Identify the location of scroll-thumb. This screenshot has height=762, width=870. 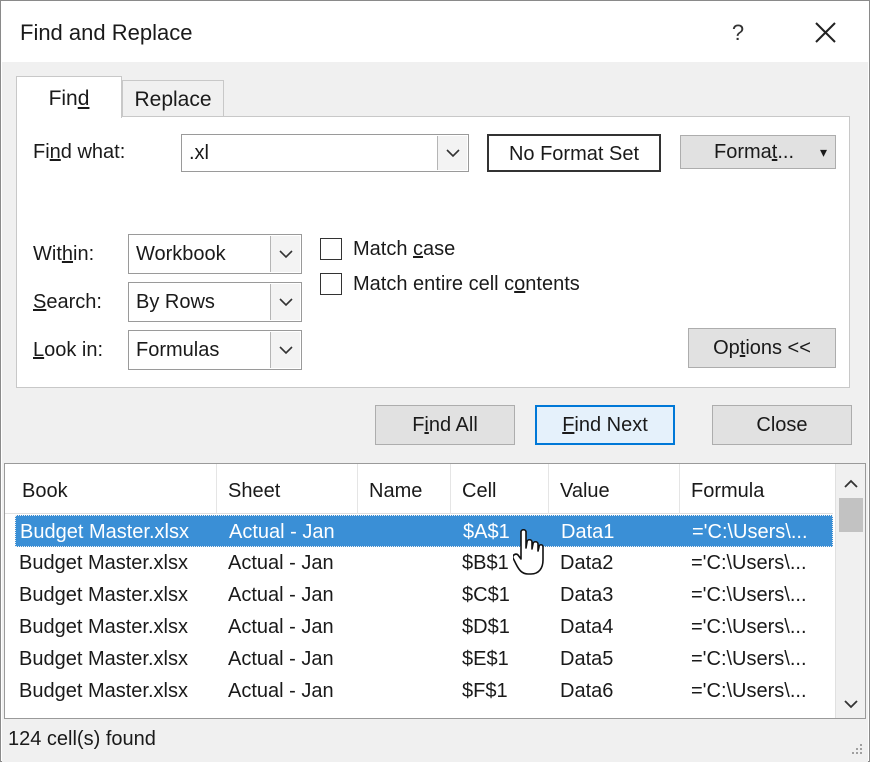
(851, 515).